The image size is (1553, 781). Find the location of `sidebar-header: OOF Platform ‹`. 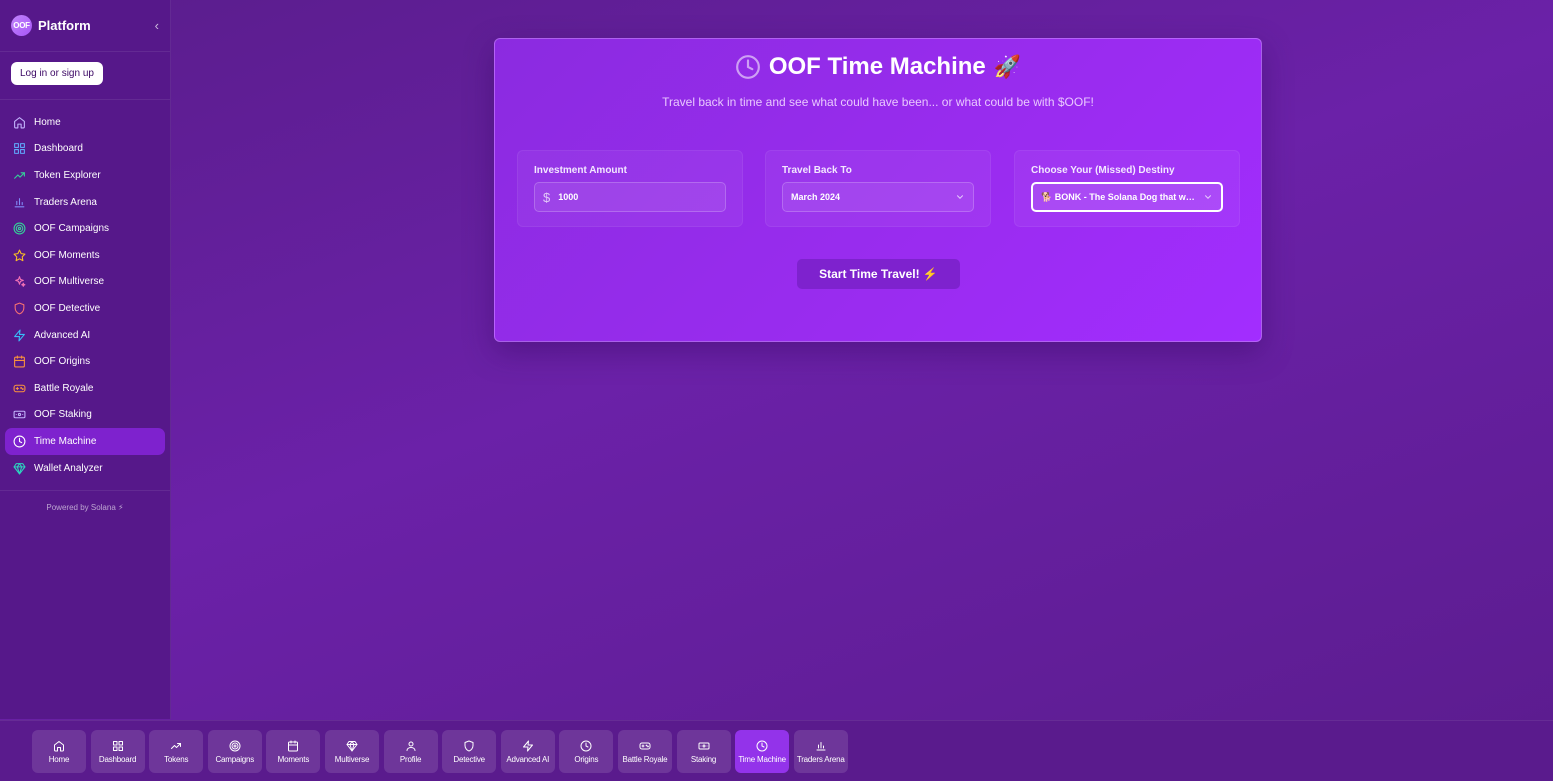

sidebar-header: OOF Platform ‹ is located at coordinates (85, 26).